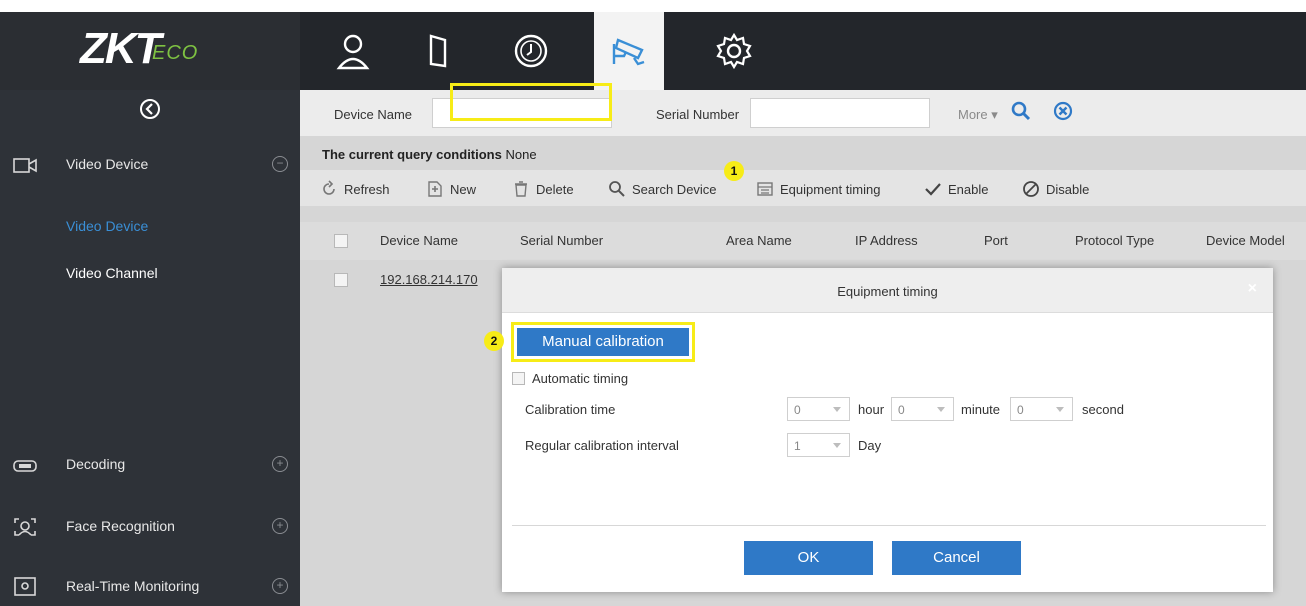  I want to click on column-header: Device Model, so click(1245, 240).